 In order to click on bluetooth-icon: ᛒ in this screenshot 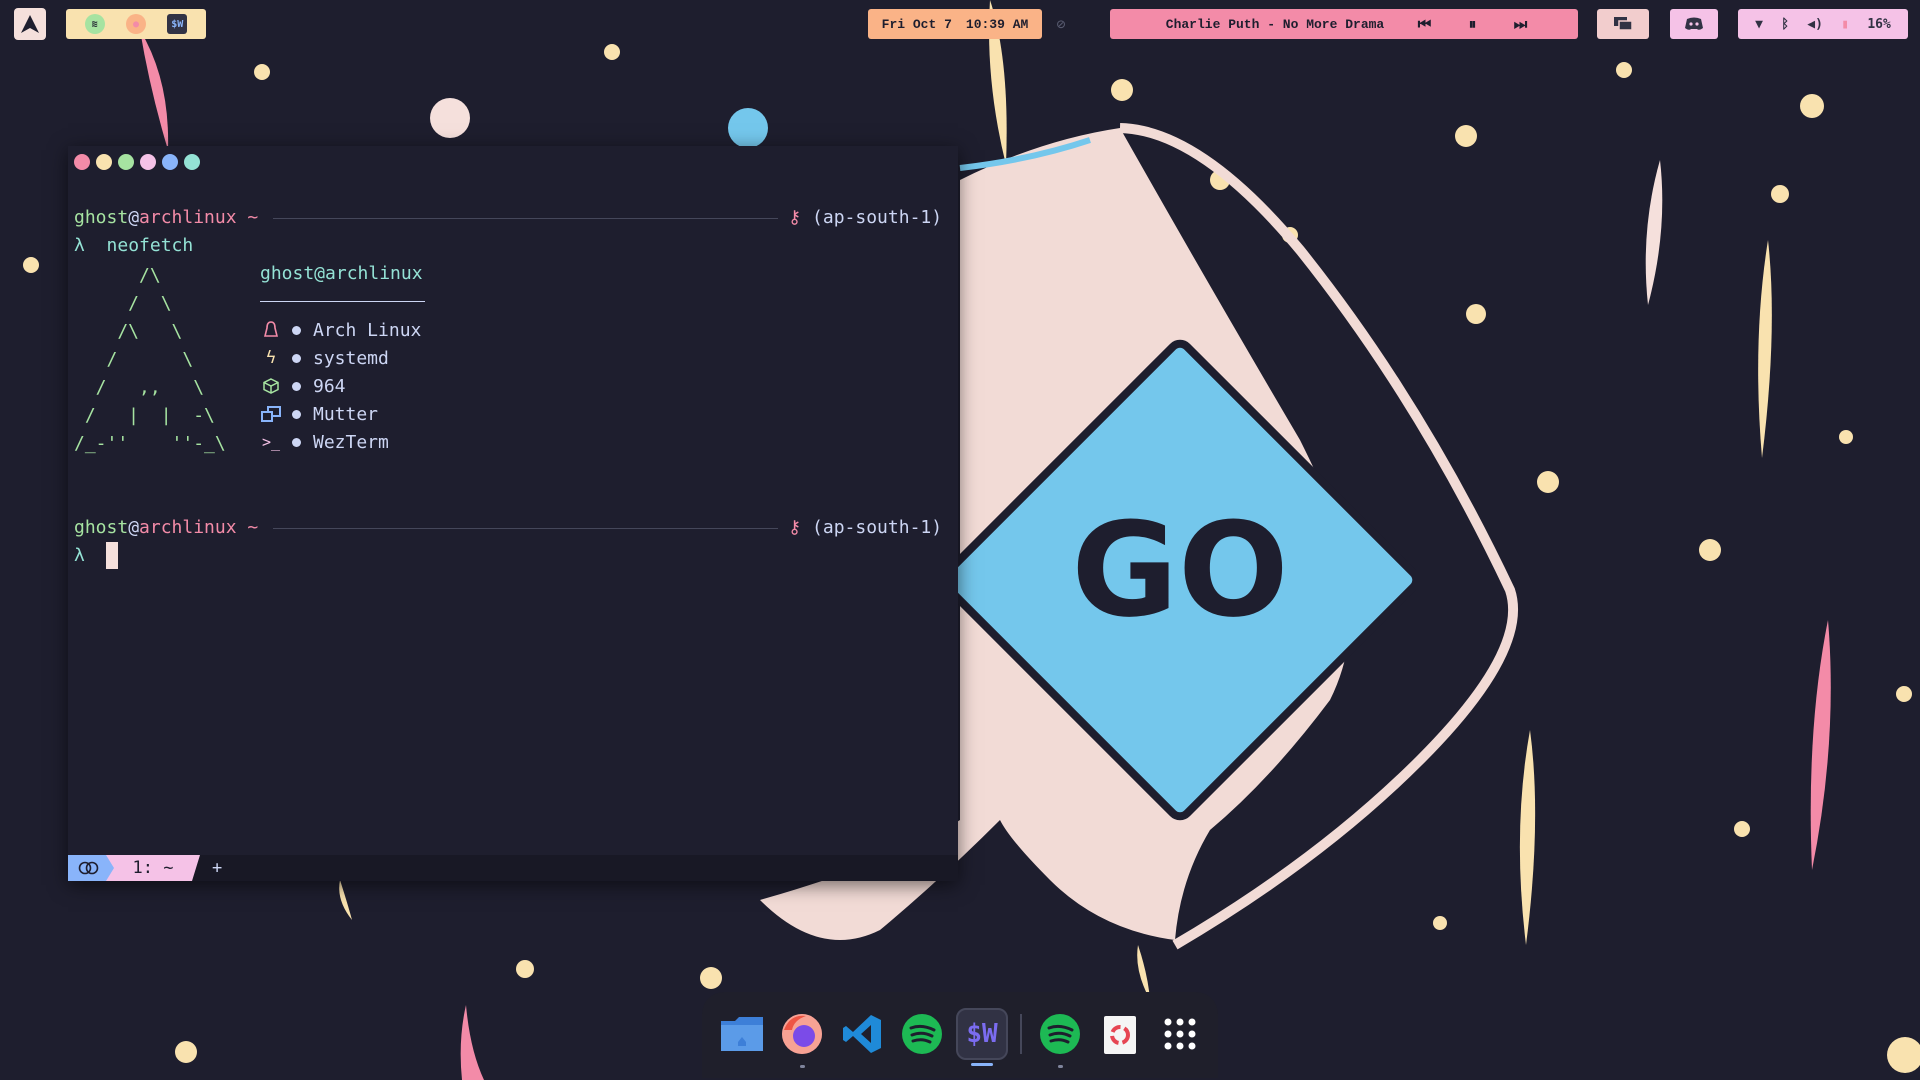, I will do `click(1785, 24)`.